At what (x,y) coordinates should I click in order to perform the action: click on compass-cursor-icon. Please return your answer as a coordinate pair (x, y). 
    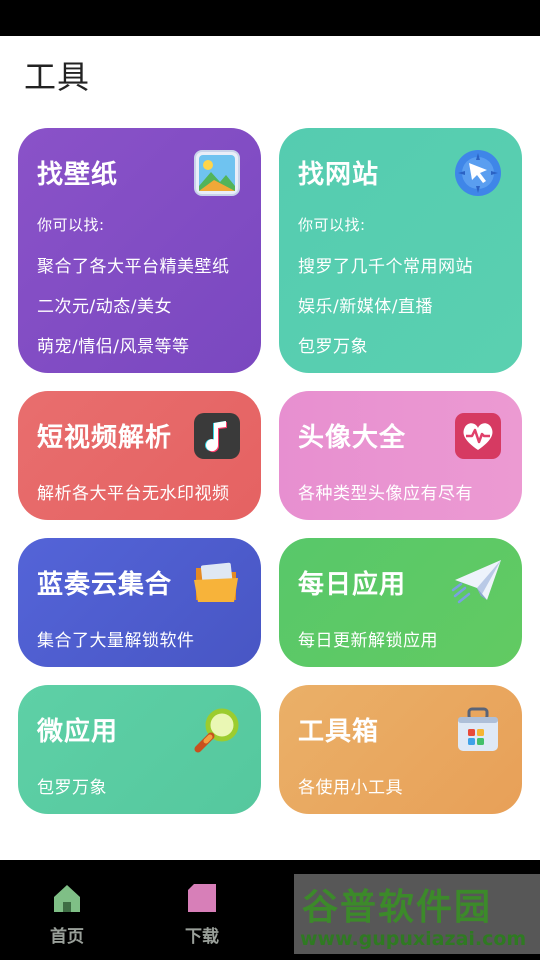
    Looking at the image, I should click on (478, 173).